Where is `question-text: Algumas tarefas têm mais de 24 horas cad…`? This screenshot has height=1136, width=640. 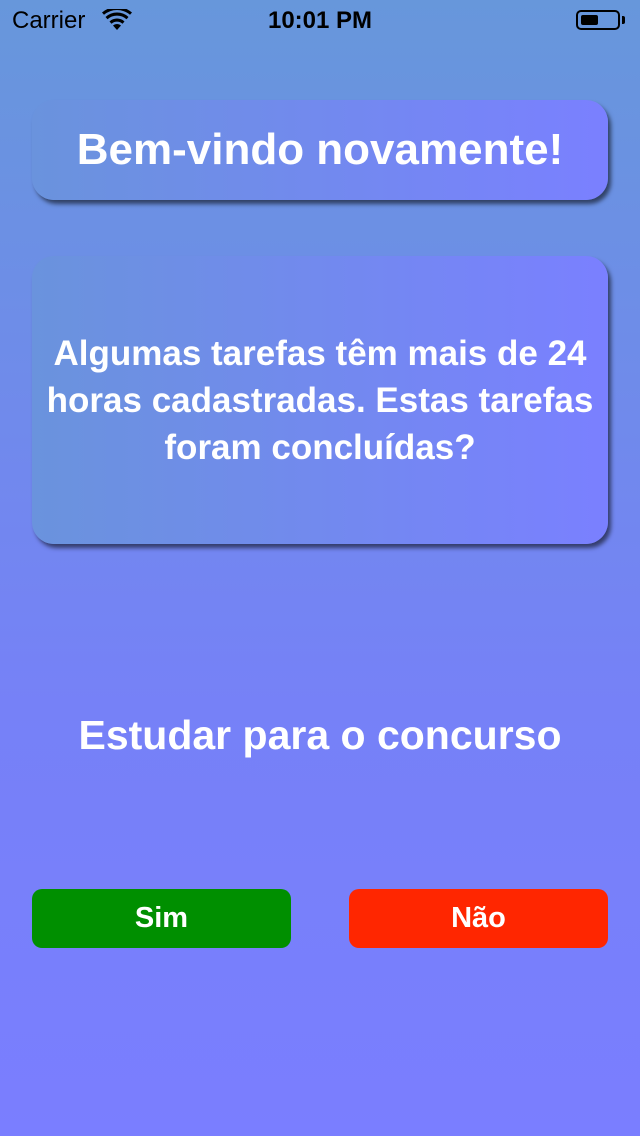
question-text: Algumas tarefas têm mais de 24 horas cad… is located at coordinates (320, 400).